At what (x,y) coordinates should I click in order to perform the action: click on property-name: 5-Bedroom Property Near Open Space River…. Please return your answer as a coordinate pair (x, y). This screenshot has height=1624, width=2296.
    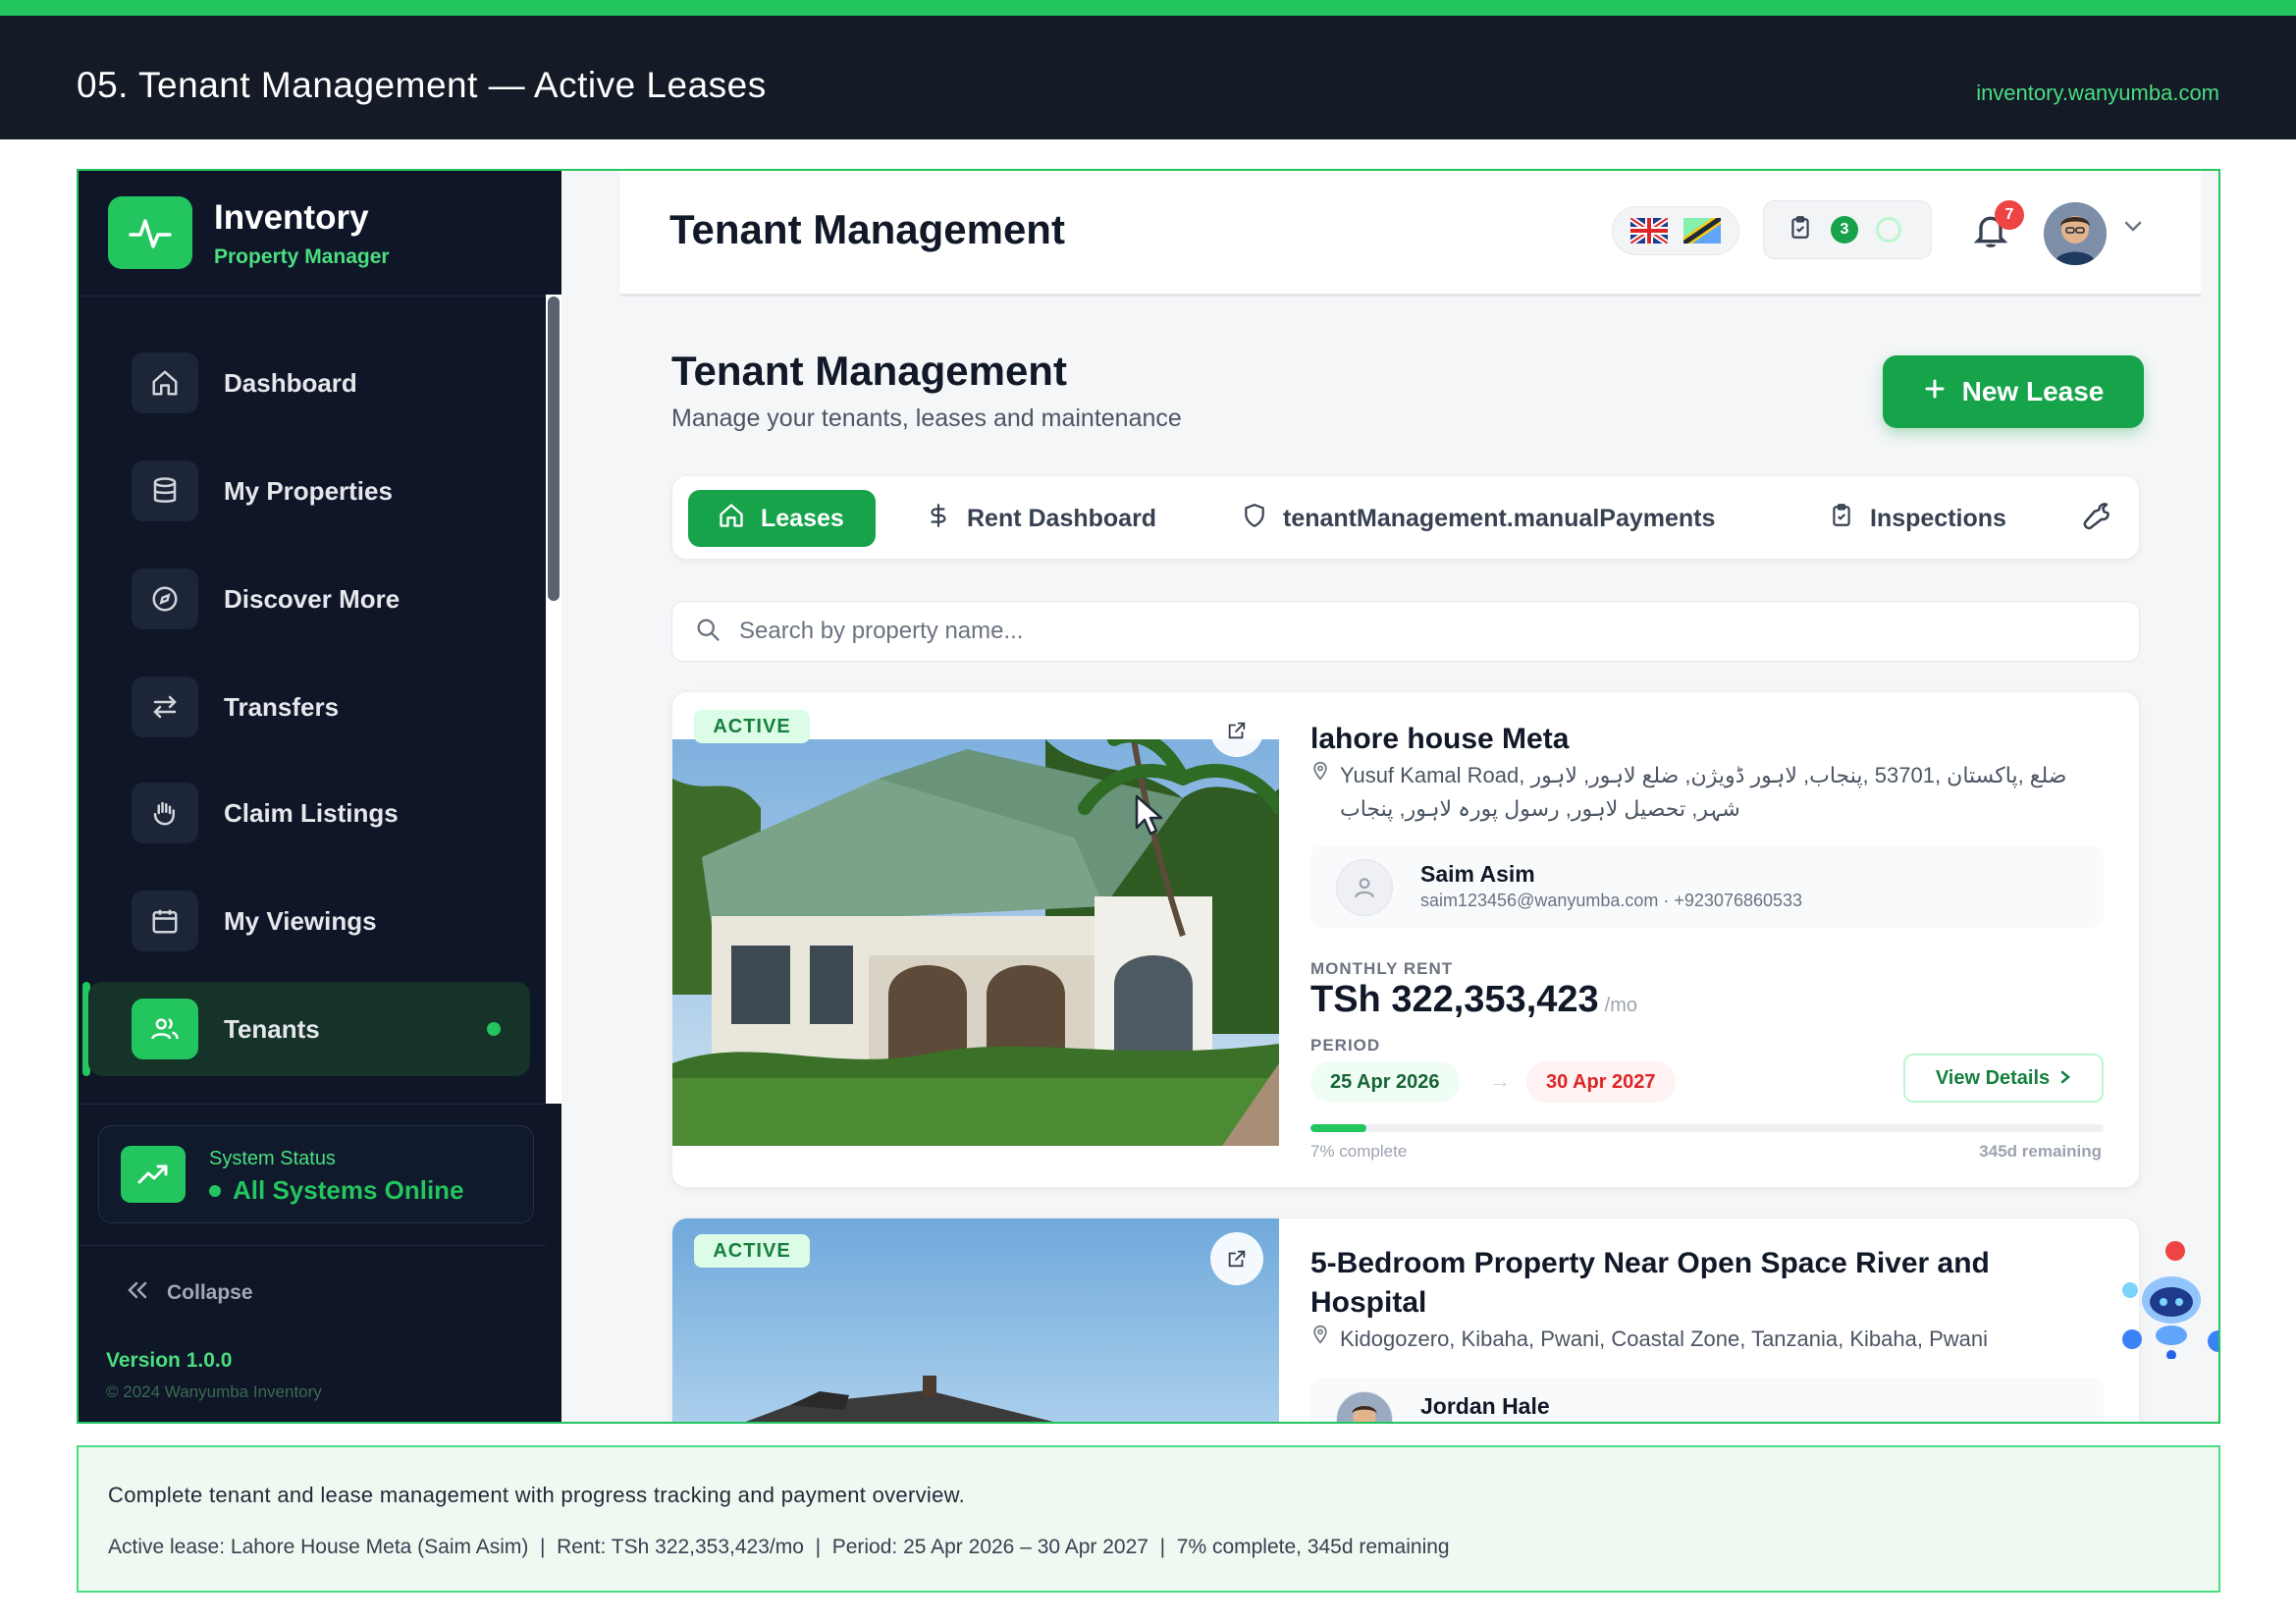
    Looking at the image, I should click on (1693, 1283).